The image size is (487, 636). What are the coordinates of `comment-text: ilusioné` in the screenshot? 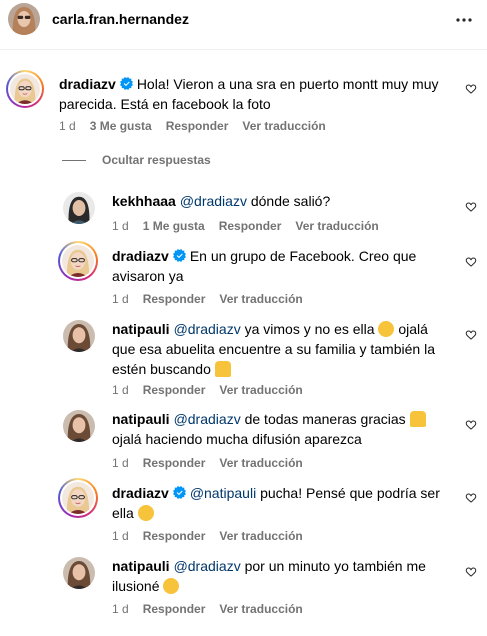 It's located at (136, 586).